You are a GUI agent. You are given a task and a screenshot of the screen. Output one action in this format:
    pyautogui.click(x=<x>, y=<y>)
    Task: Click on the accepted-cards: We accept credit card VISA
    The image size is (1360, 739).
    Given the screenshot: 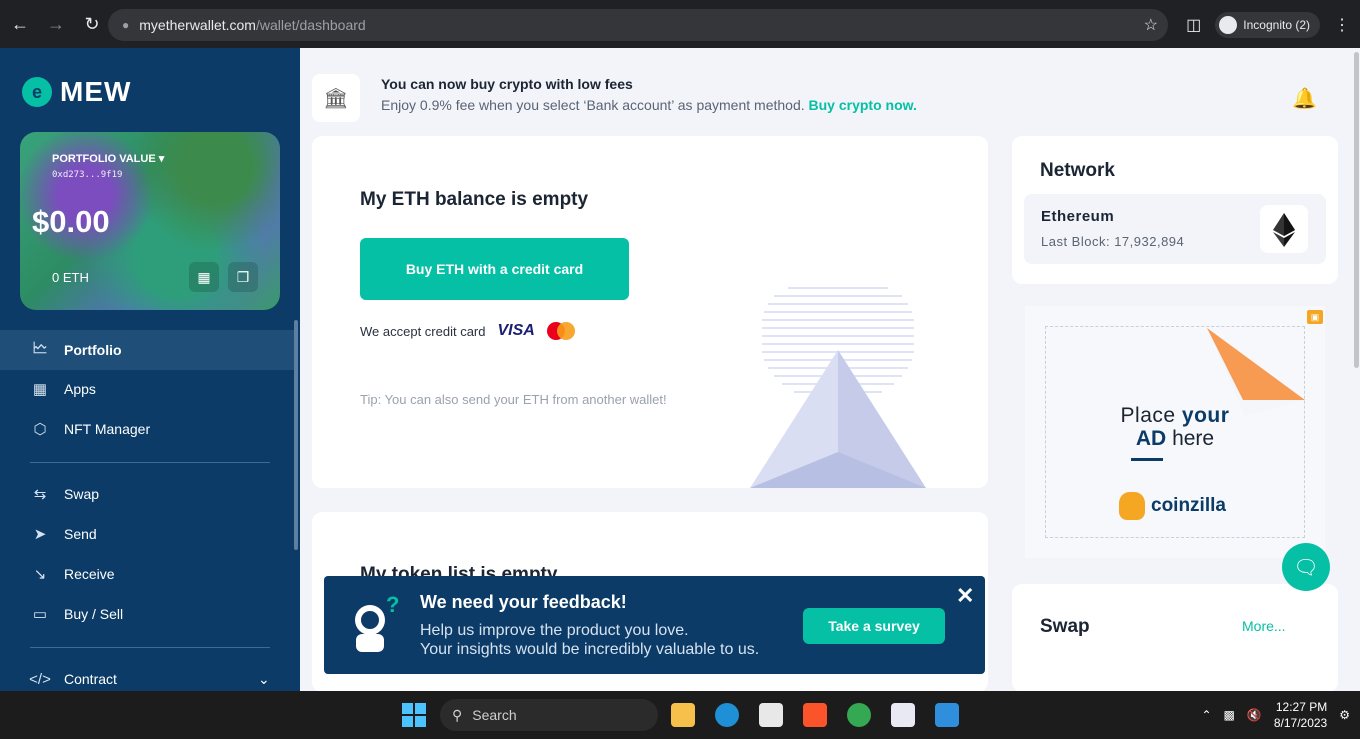 What is the action you would take?
    pyautogui.click(x=468, y=331)
    